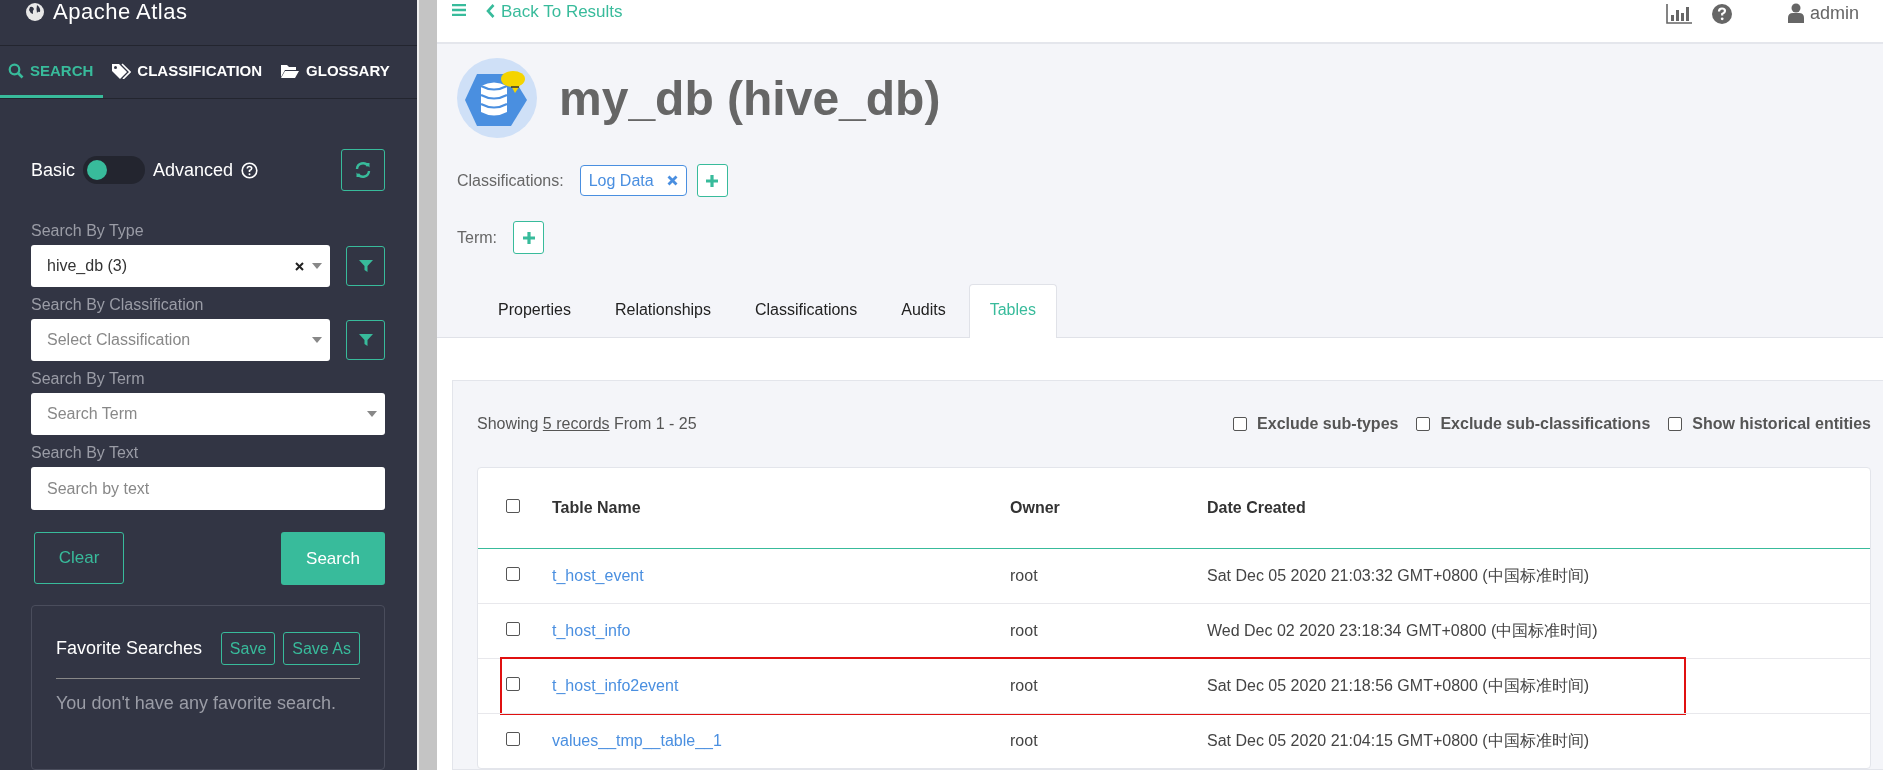 This screenshot has width=1883, height=770. I want to click on user-name: admin, so click(1834, 13).